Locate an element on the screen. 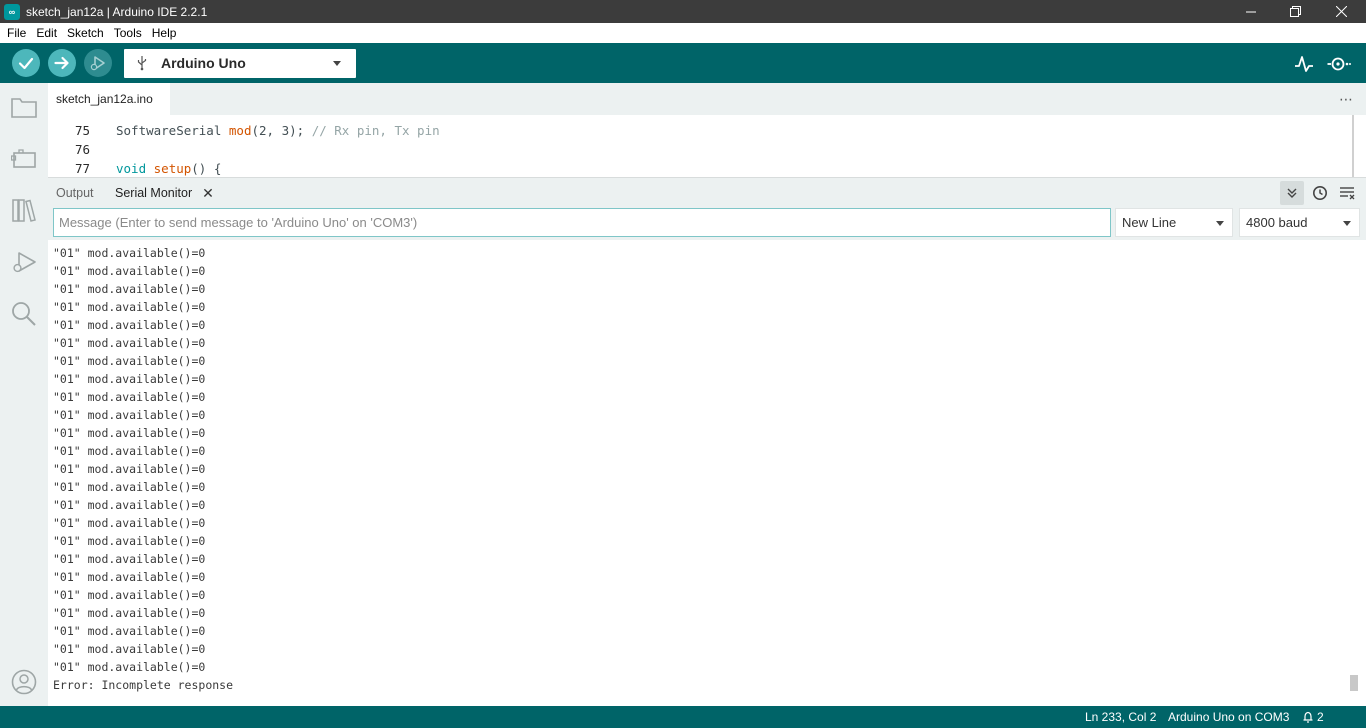  tab-serial-monitor: Serial Monitor ✕ is located at coordinates (164, 193).